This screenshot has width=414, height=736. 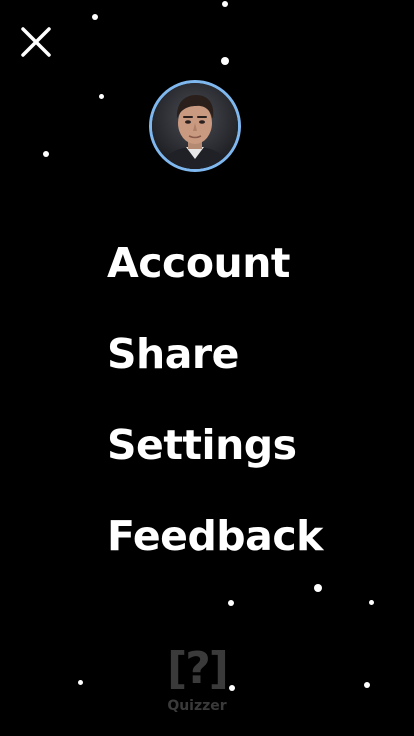 I want to click on logo-name: Quizzer, so click(x=197, y=706).